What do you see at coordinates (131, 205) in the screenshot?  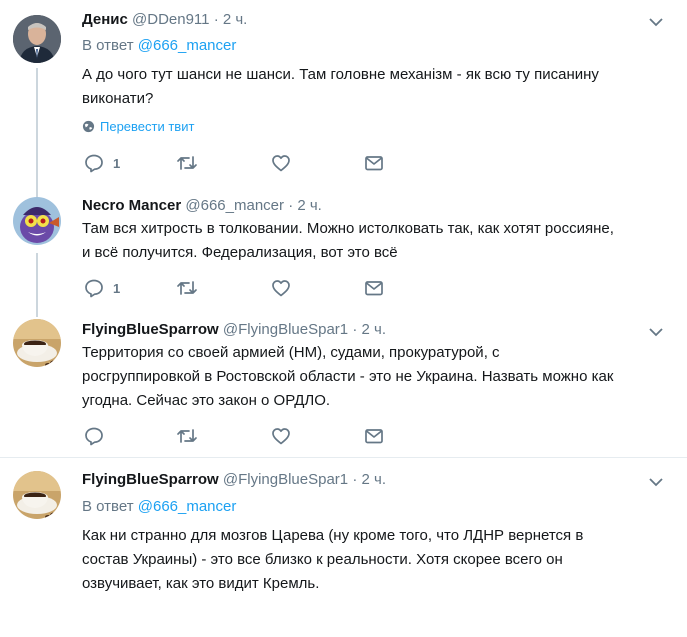 I see `display-name: Necro Mancer` at bounding box center [131, 205].